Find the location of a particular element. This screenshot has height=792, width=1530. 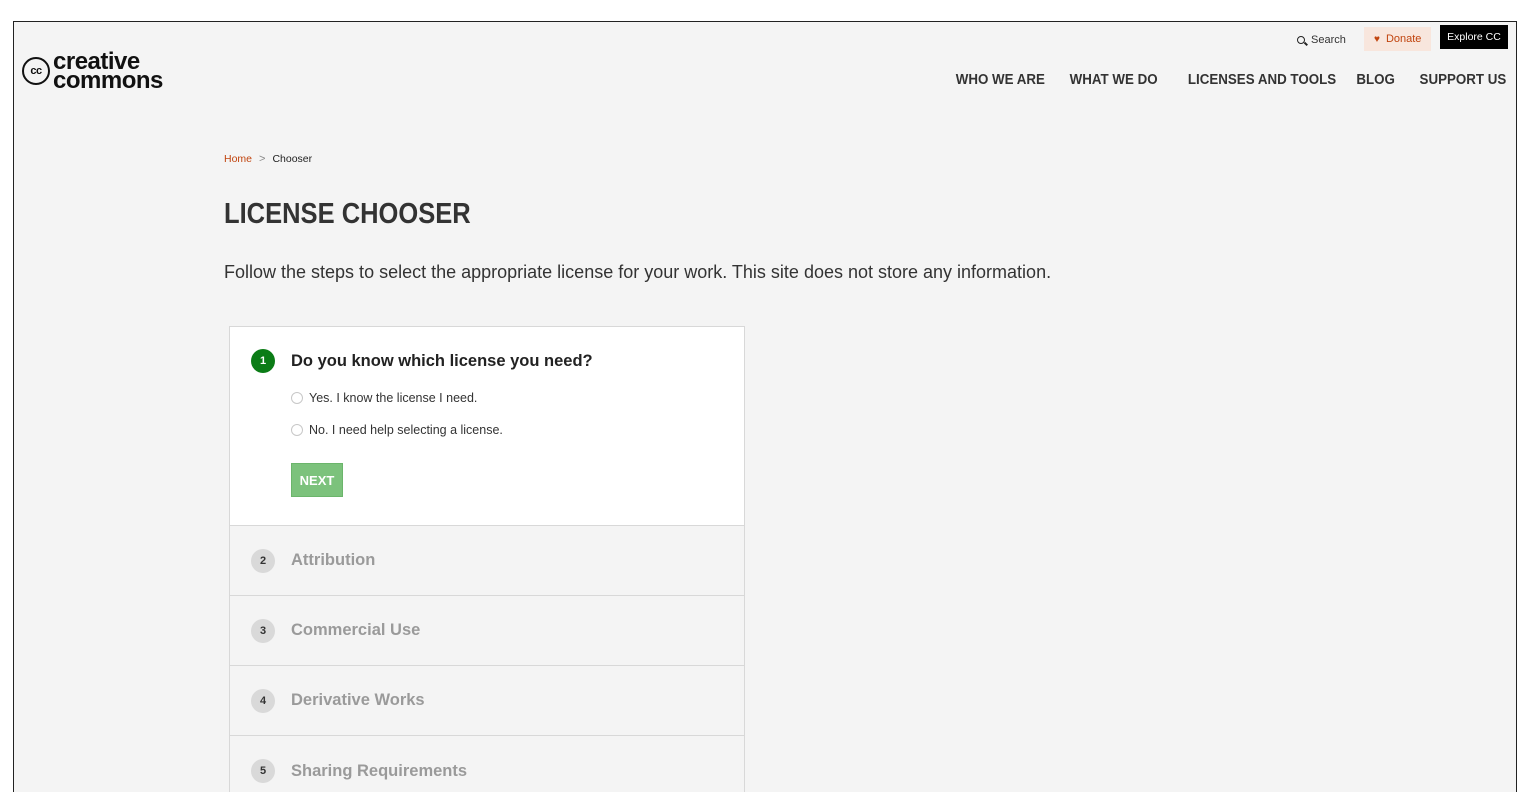

donate-label: Donate is located at coordinates (1403, 39).